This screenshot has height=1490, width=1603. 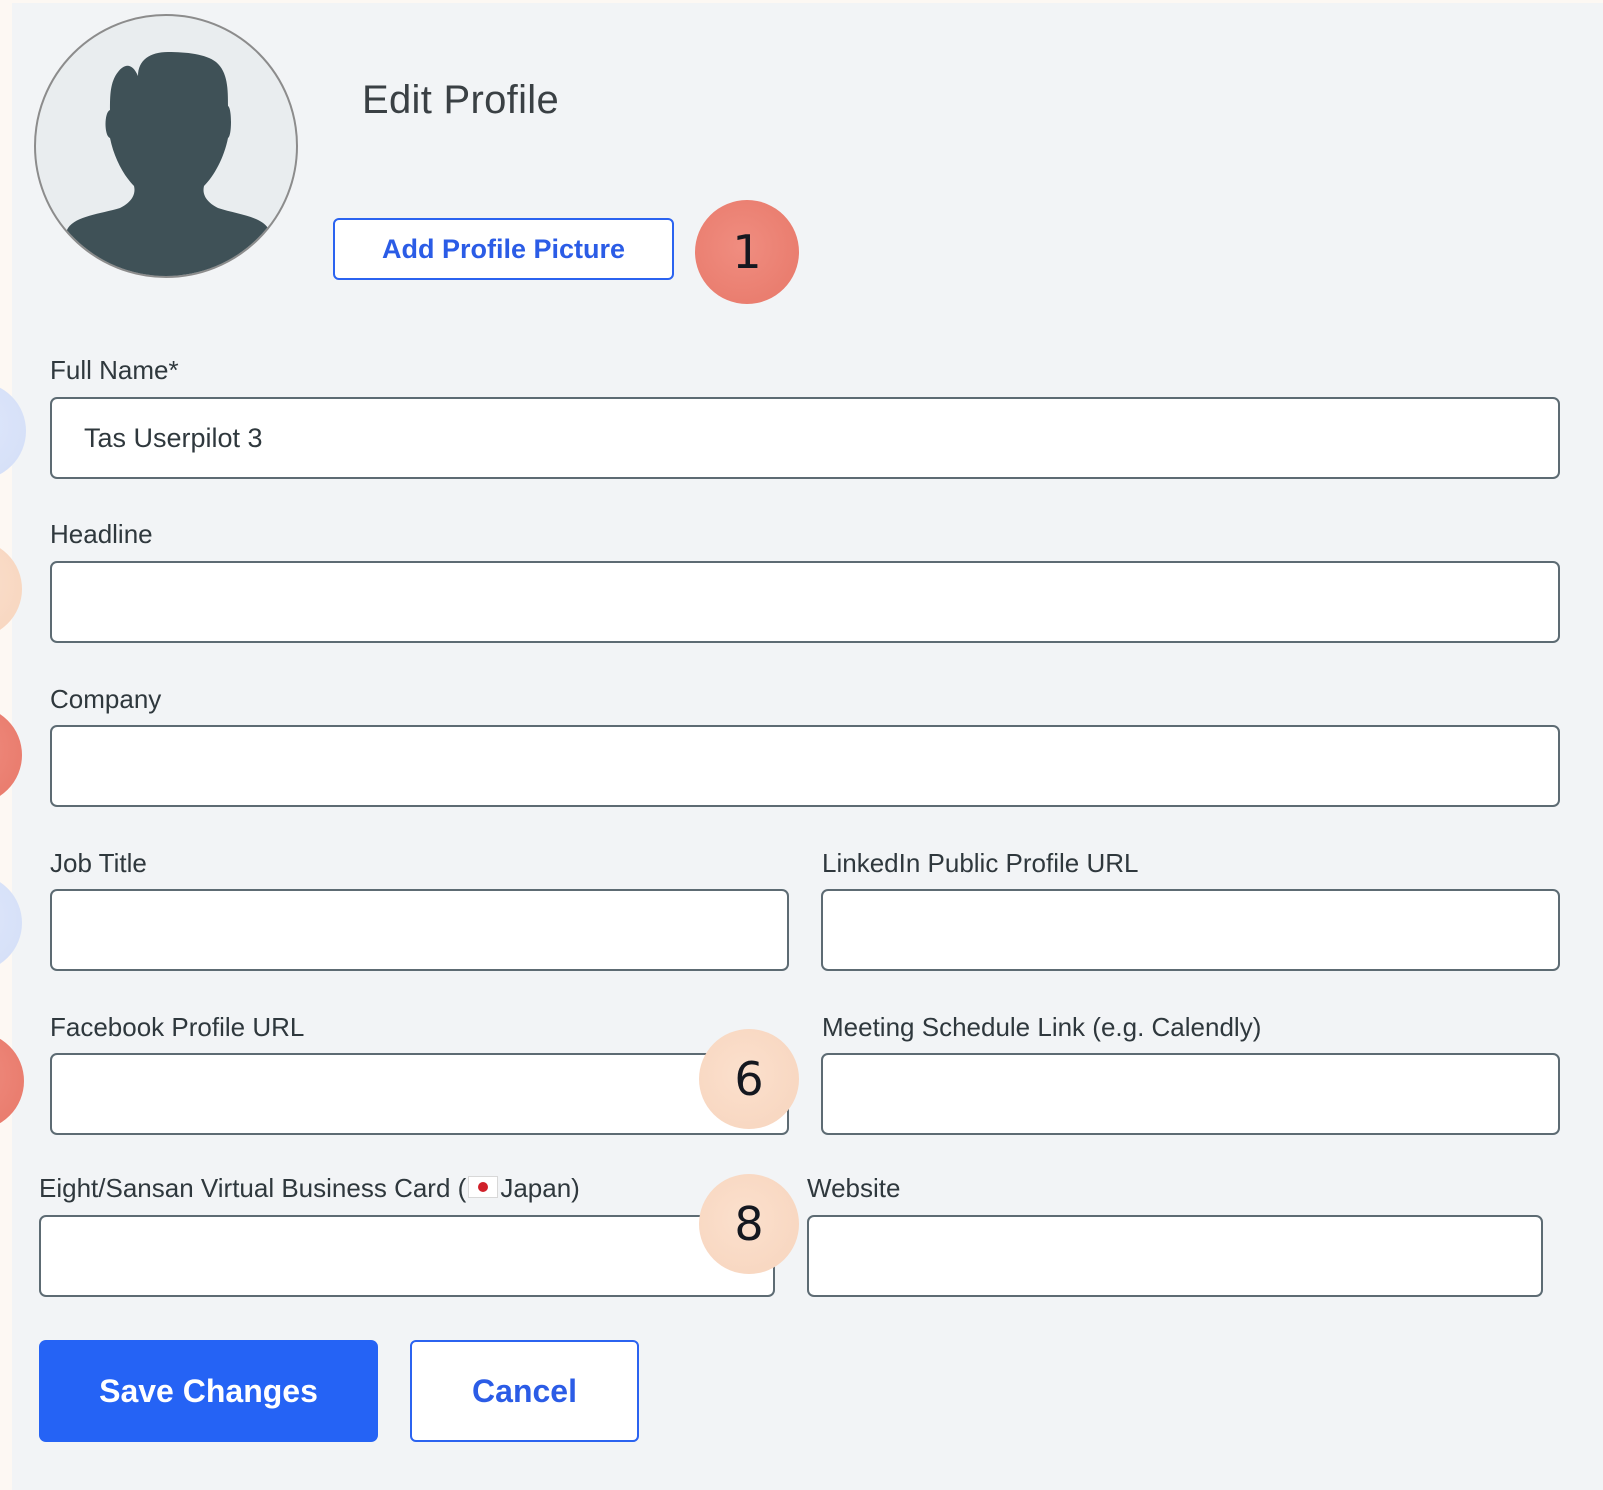 I want to click on full-name-label: Full Name*, so click(x=114, y=370).